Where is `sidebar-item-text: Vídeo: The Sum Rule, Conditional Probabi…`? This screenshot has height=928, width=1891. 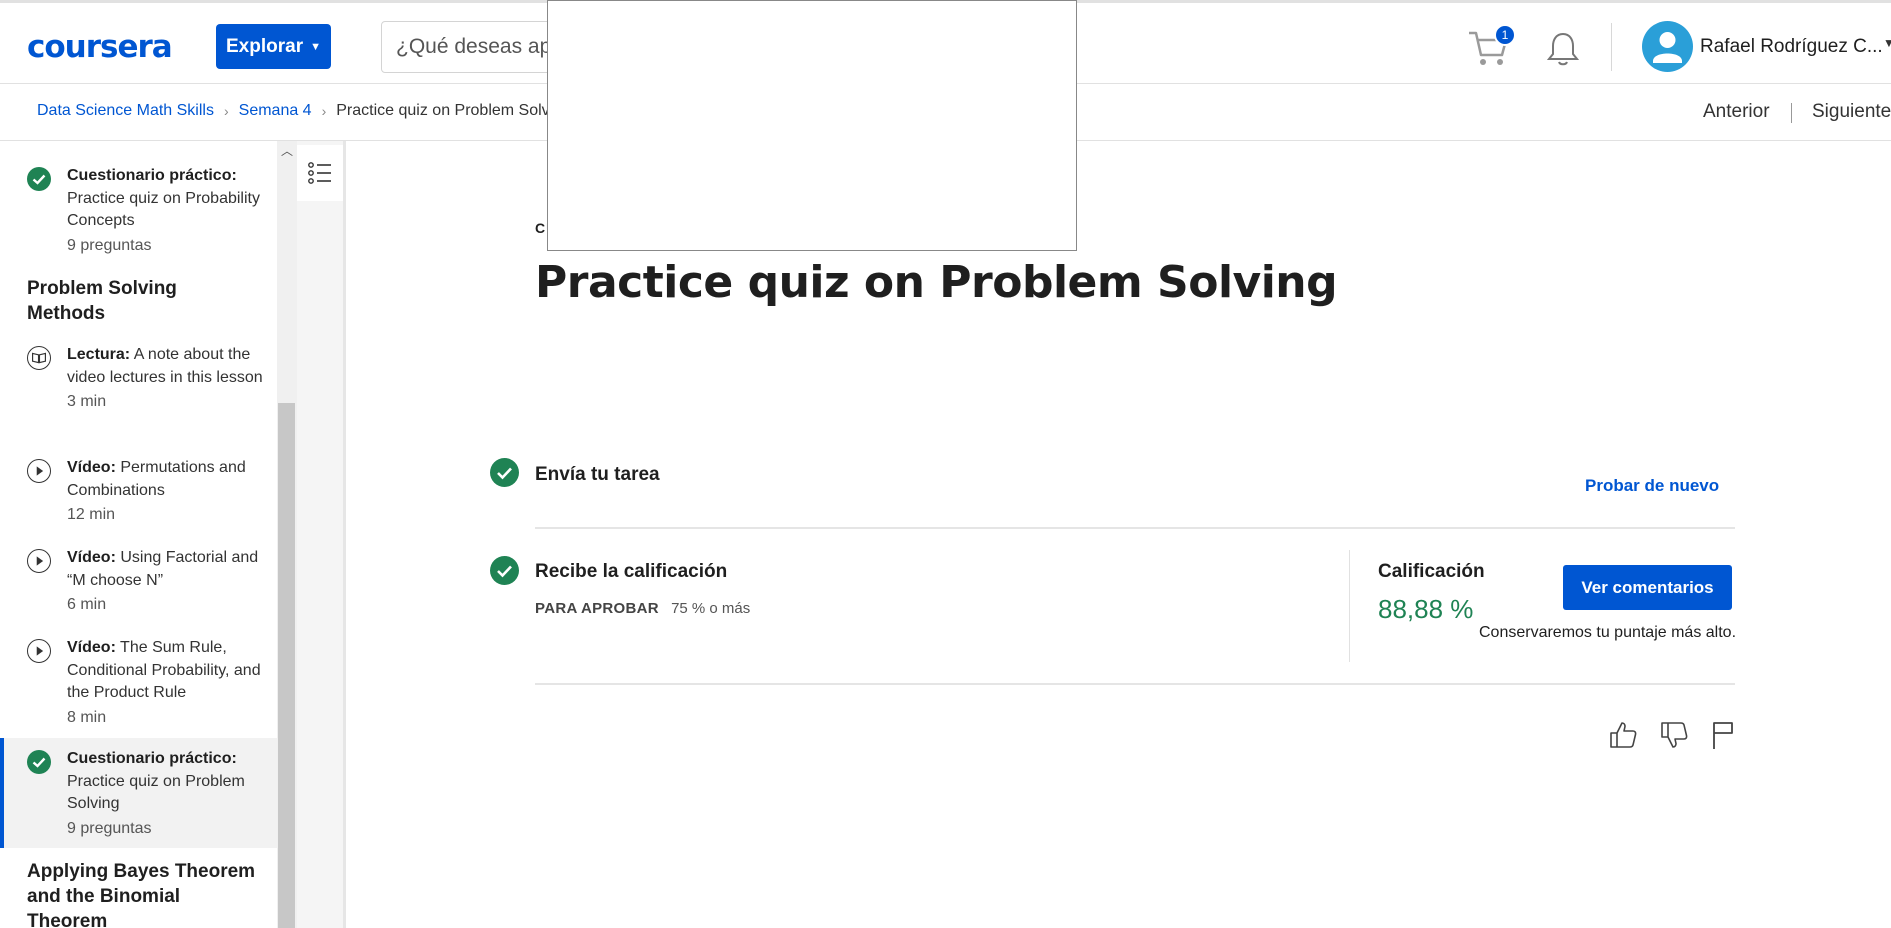
sidebar-item-text: Vídeo: The Sum Rule, Conditional Probabi… is located at coordinates (167, 683).